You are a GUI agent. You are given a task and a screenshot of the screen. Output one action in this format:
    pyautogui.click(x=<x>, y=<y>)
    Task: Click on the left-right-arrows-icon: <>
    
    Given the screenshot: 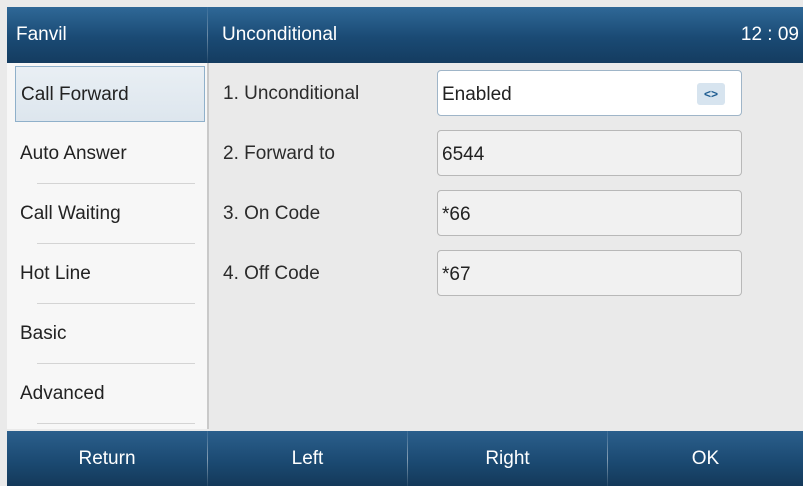 What is the action you would take?
    pyautogui.click(x=711, y=94)
    